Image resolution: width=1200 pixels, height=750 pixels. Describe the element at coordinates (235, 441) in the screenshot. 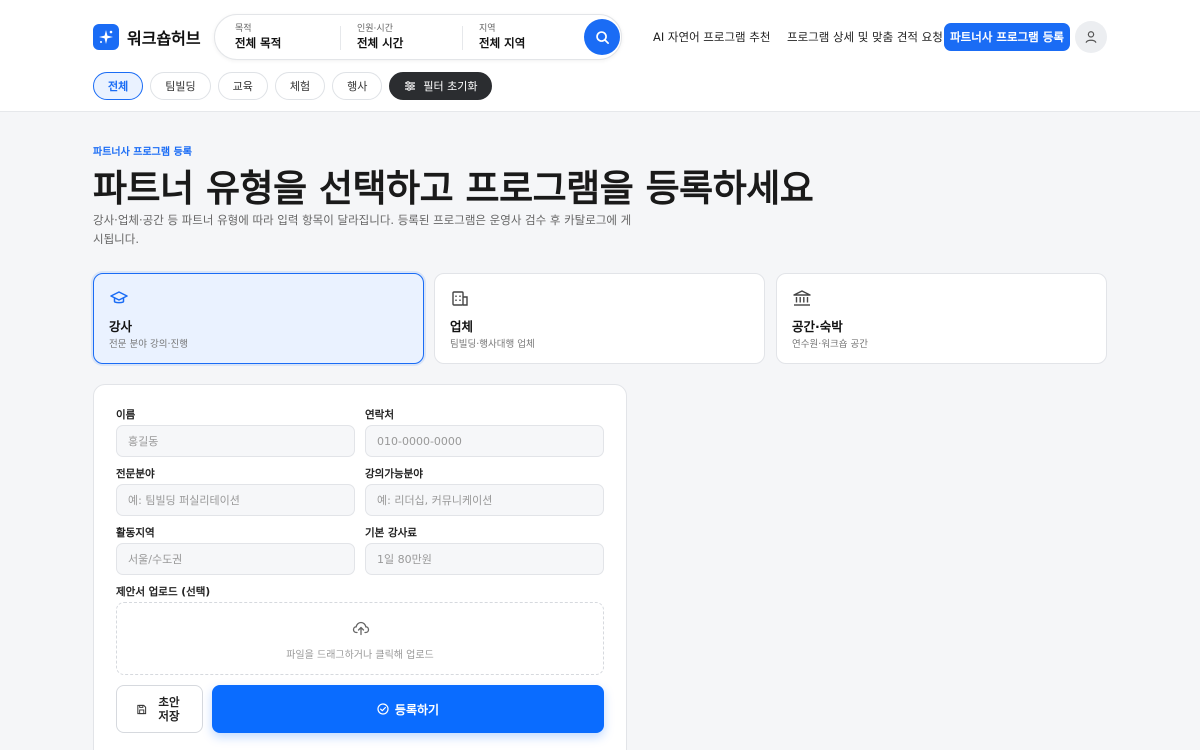

I see `name-input: 홍길동` at that location.